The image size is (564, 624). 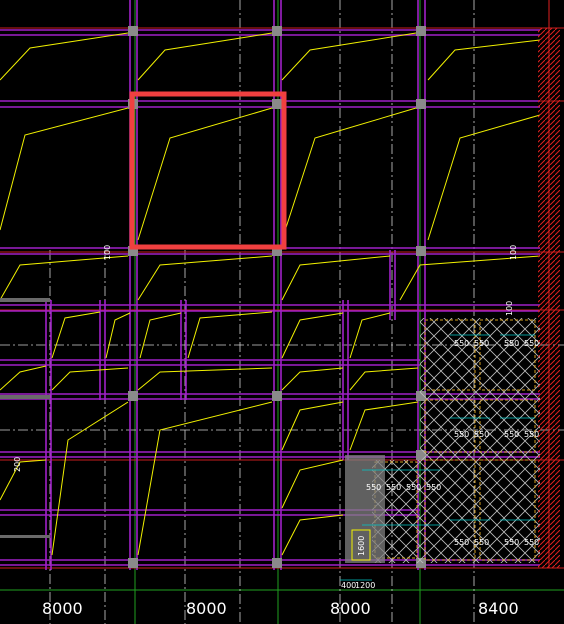 I want to click on pile-dim-a1: 550, so click(x=461, y=343).